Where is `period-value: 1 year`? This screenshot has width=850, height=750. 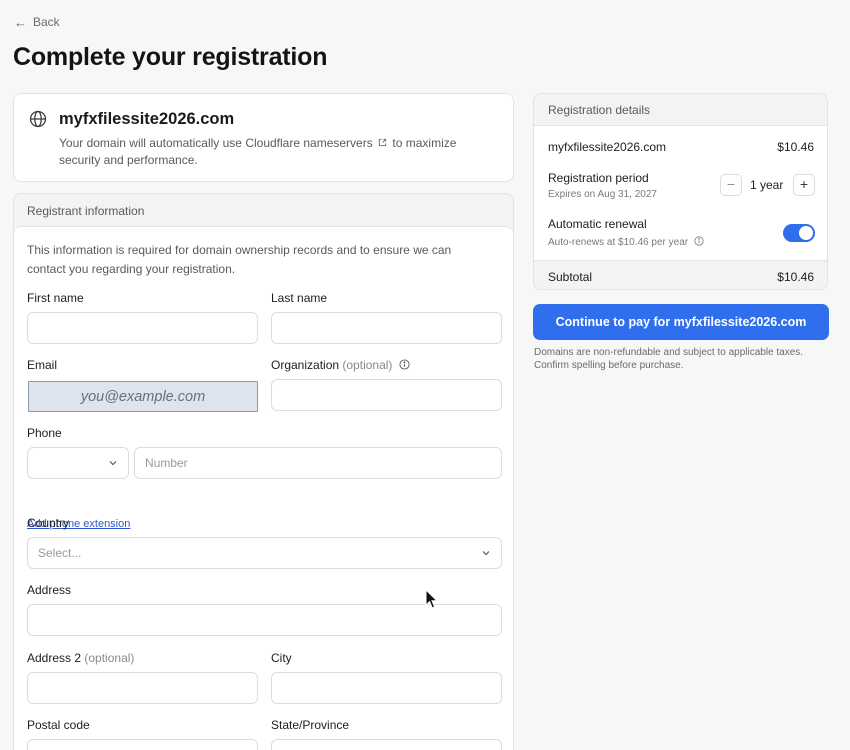
period-value: 1 year is located at coordinates (767, 185).